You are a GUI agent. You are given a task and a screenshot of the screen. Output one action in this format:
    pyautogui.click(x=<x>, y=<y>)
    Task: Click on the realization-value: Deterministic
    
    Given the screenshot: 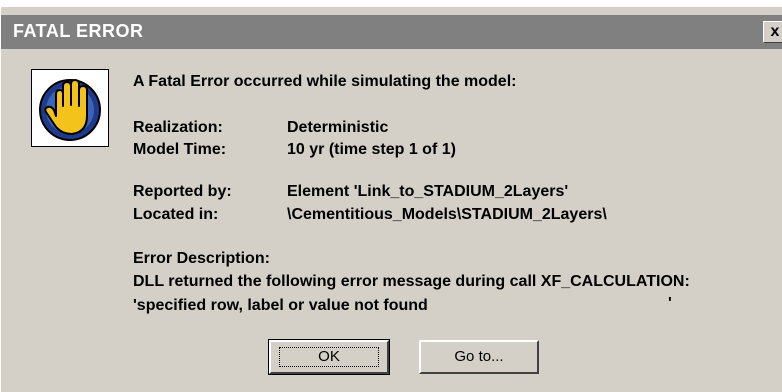 What is the action you would take?
    pyautogui.click(x=338, y=127)
    